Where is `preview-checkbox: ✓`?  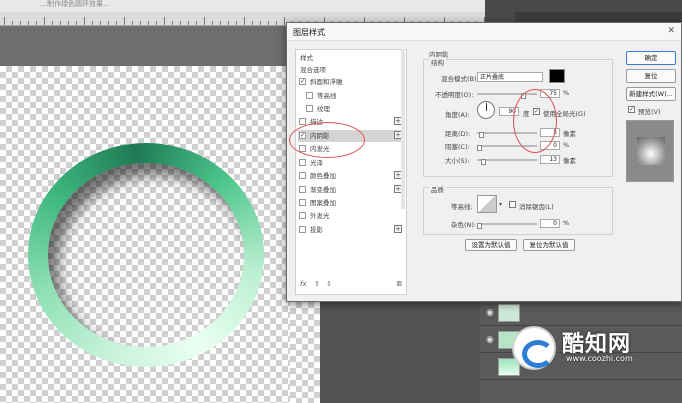 preview-checkbox: ✓ is located at coordinates (631, 109).